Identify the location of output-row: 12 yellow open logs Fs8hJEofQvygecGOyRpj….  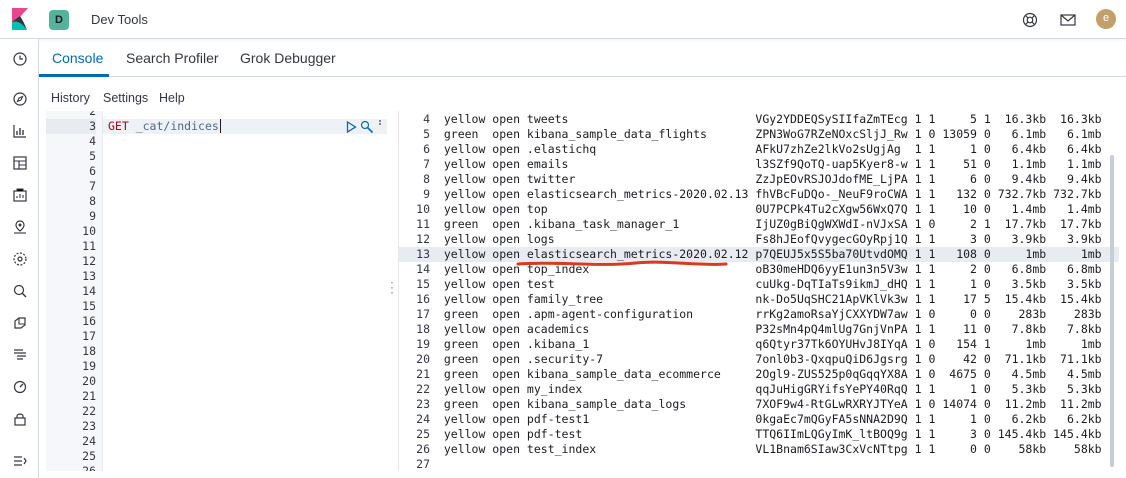
(759, 239).